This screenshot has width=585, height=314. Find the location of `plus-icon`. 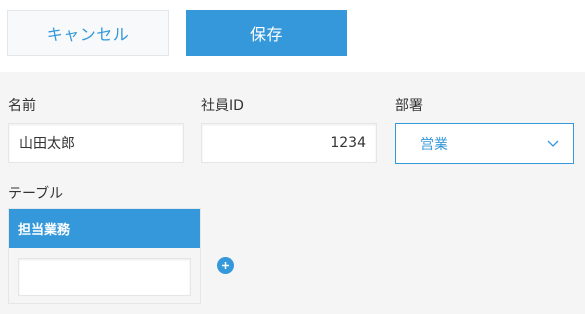

plus-icon is located at coordinates (225, 265).